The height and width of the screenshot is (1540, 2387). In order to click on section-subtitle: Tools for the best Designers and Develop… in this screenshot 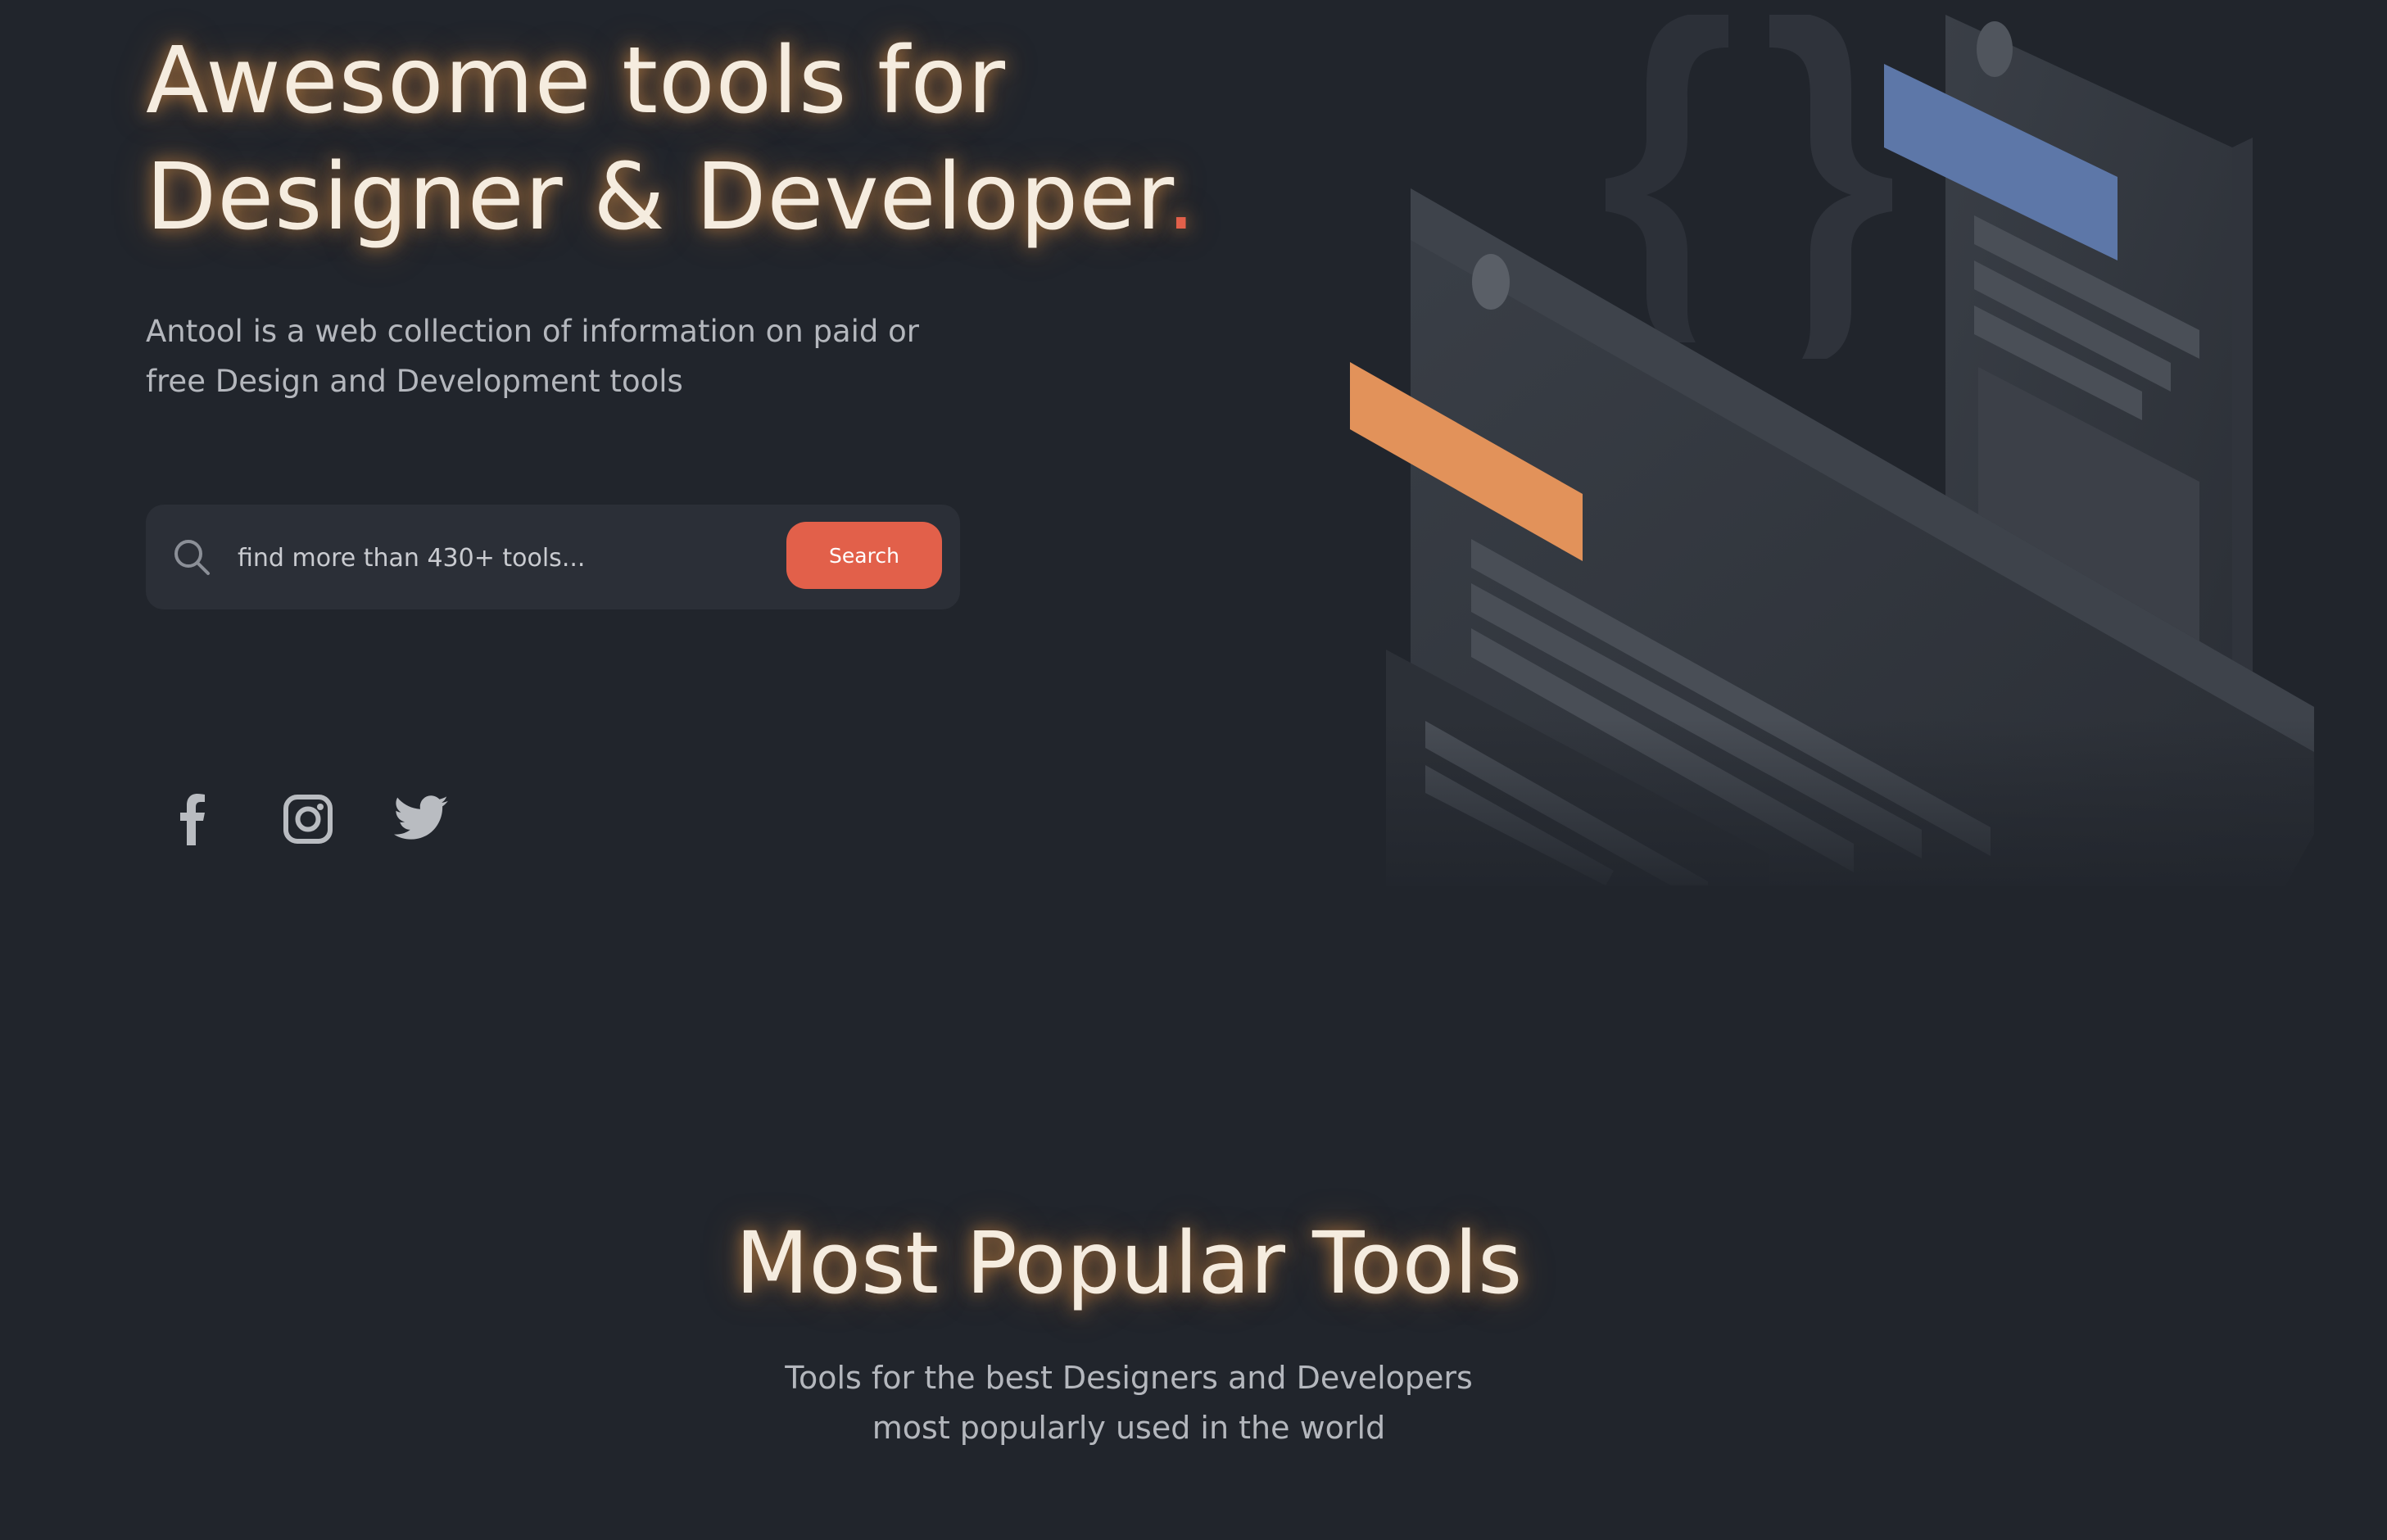, I will do `click(1129, 1403)`.